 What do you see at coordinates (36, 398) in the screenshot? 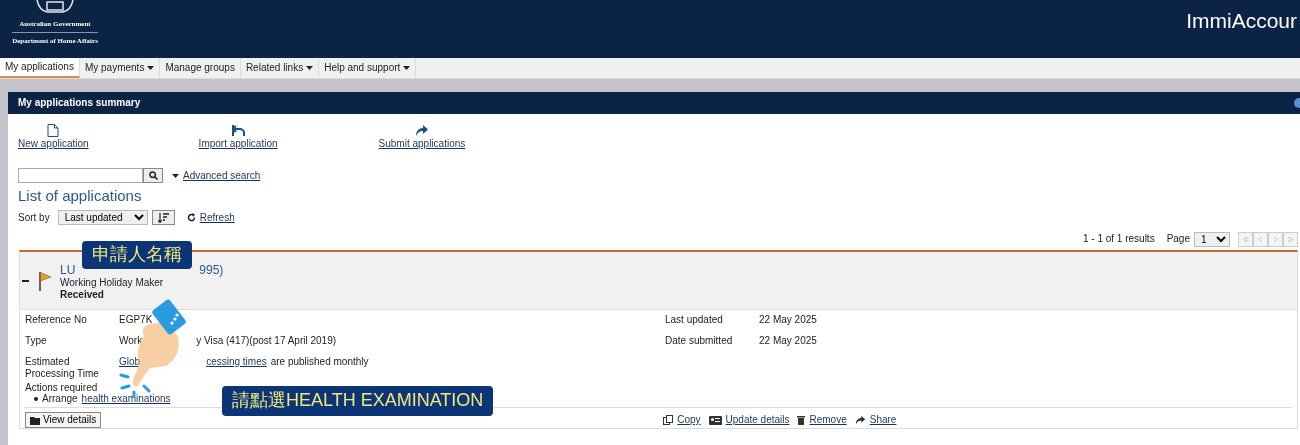
I see `bullet-icon` at bounding box center [36, 398].